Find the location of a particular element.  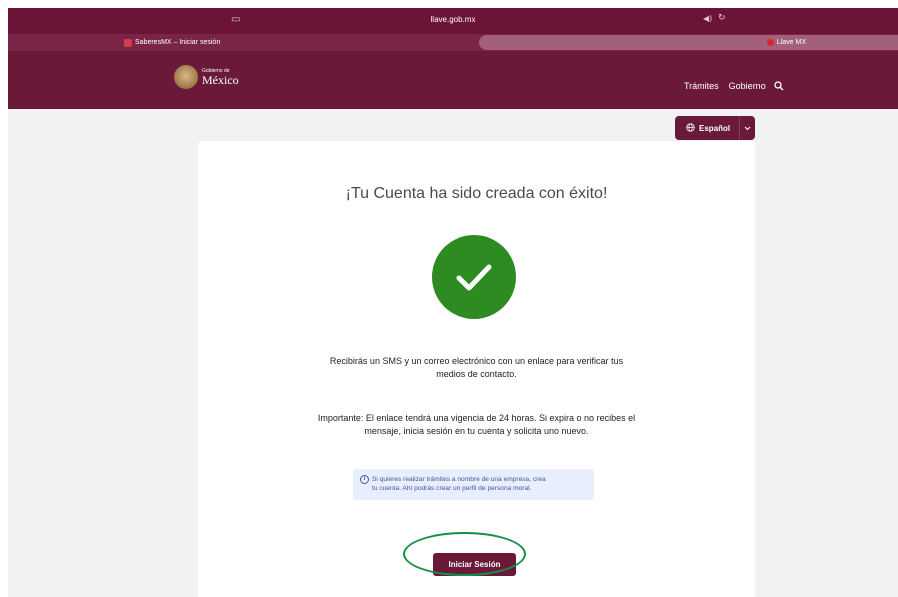

gobierno-de-mexico-logo: Gobierno de México is located at coordinates (206, 77).